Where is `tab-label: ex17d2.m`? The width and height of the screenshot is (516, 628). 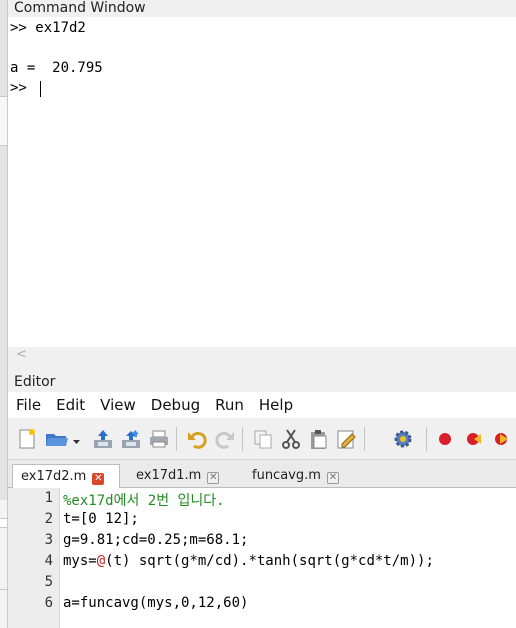 tab-label: ex17d2.m is located at coordinates (54, 476).